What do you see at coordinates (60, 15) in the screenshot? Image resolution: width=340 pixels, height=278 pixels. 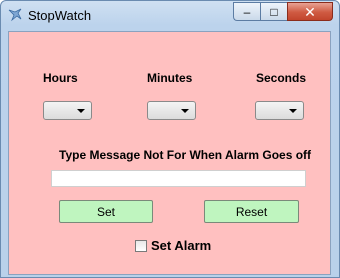 I see `window-title: StopWatch` at bounding box center [60, 15].